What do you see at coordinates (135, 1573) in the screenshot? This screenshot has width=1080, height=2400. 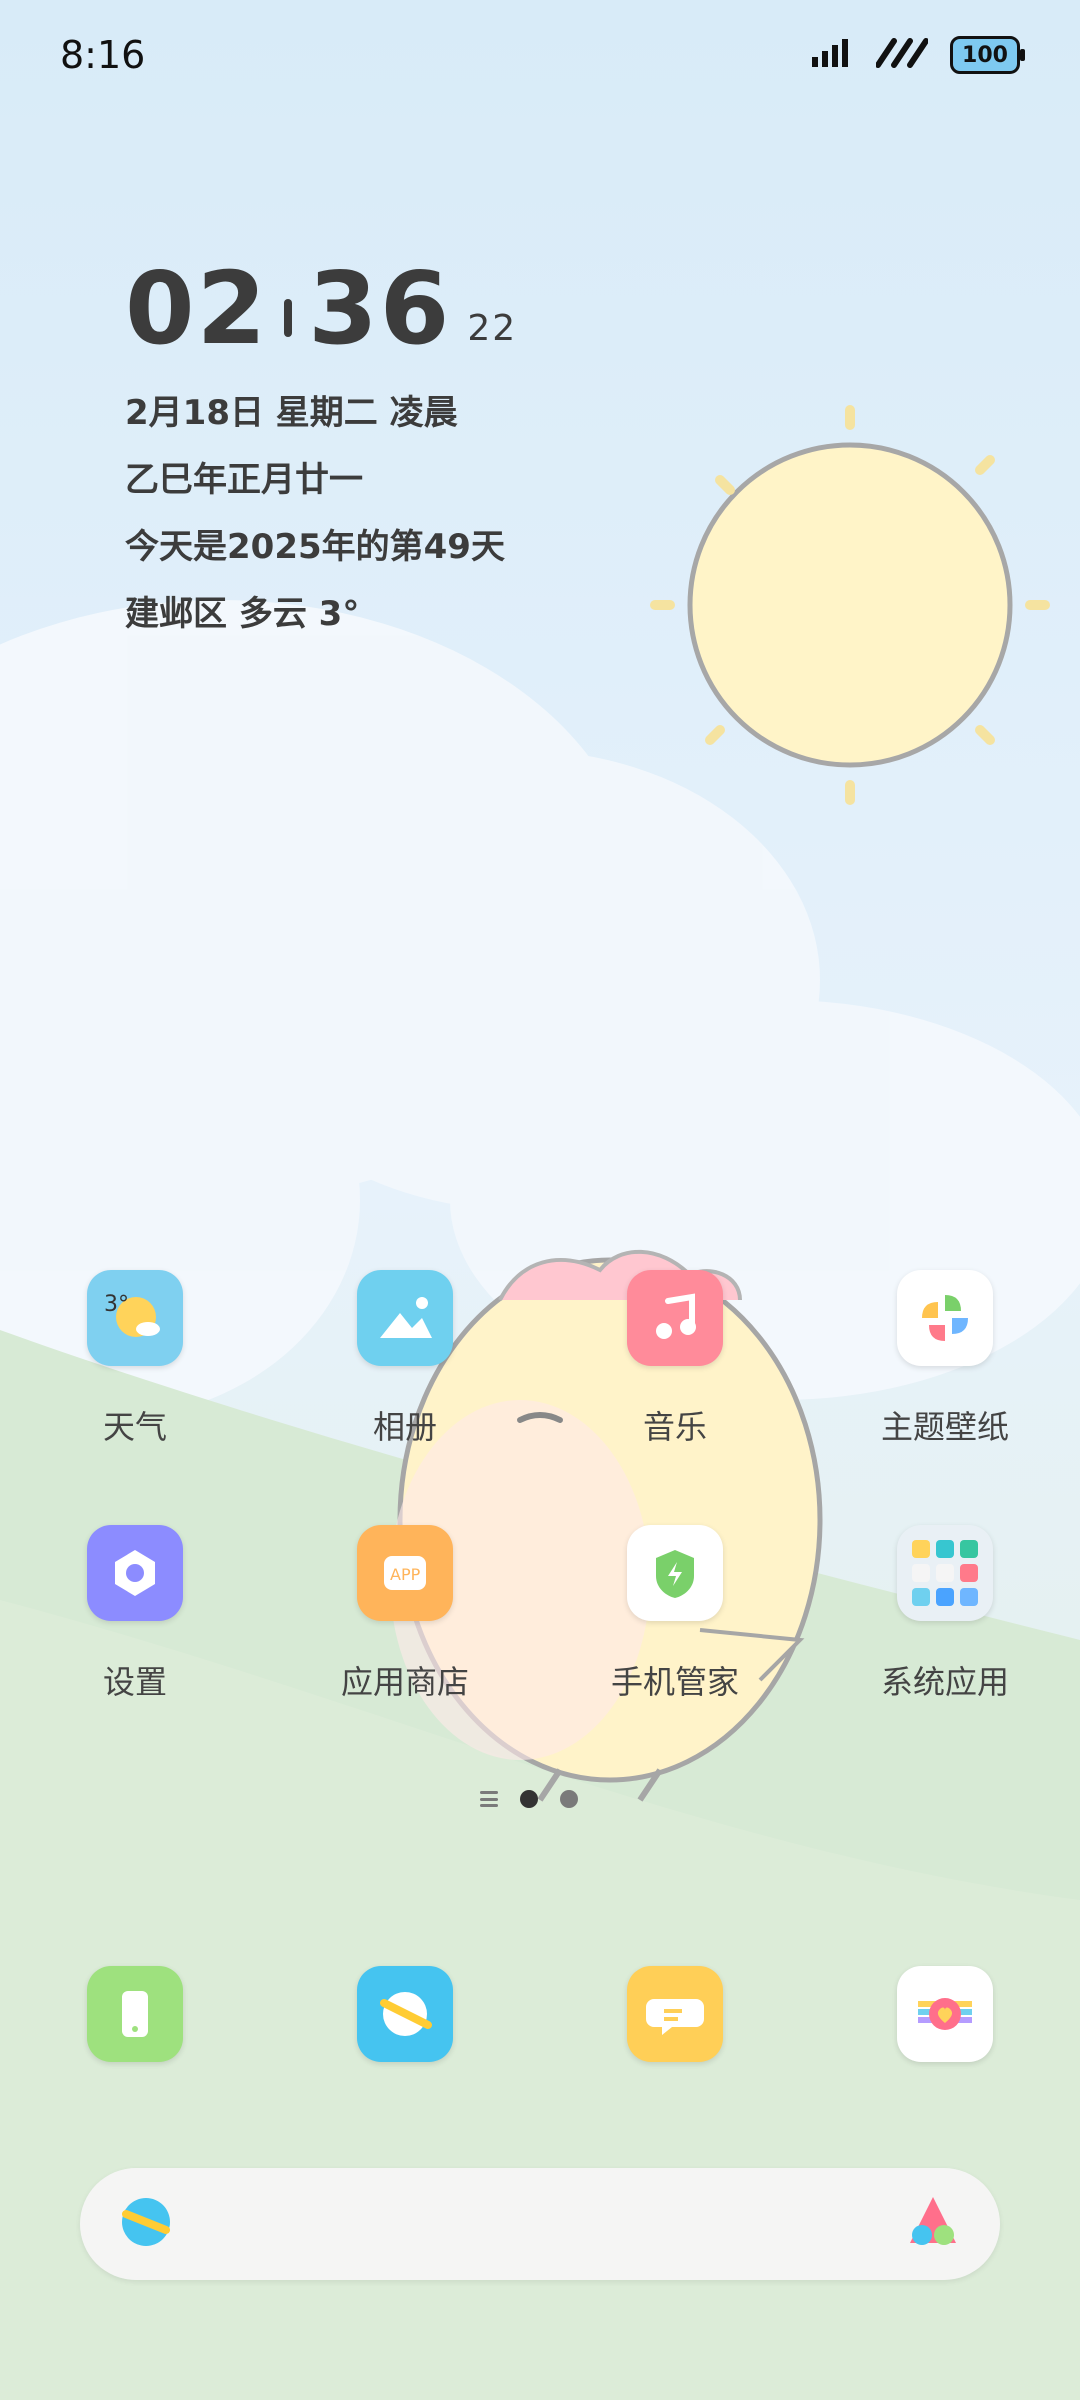 I see `settings-icon` at bounding box center [135, 1573].